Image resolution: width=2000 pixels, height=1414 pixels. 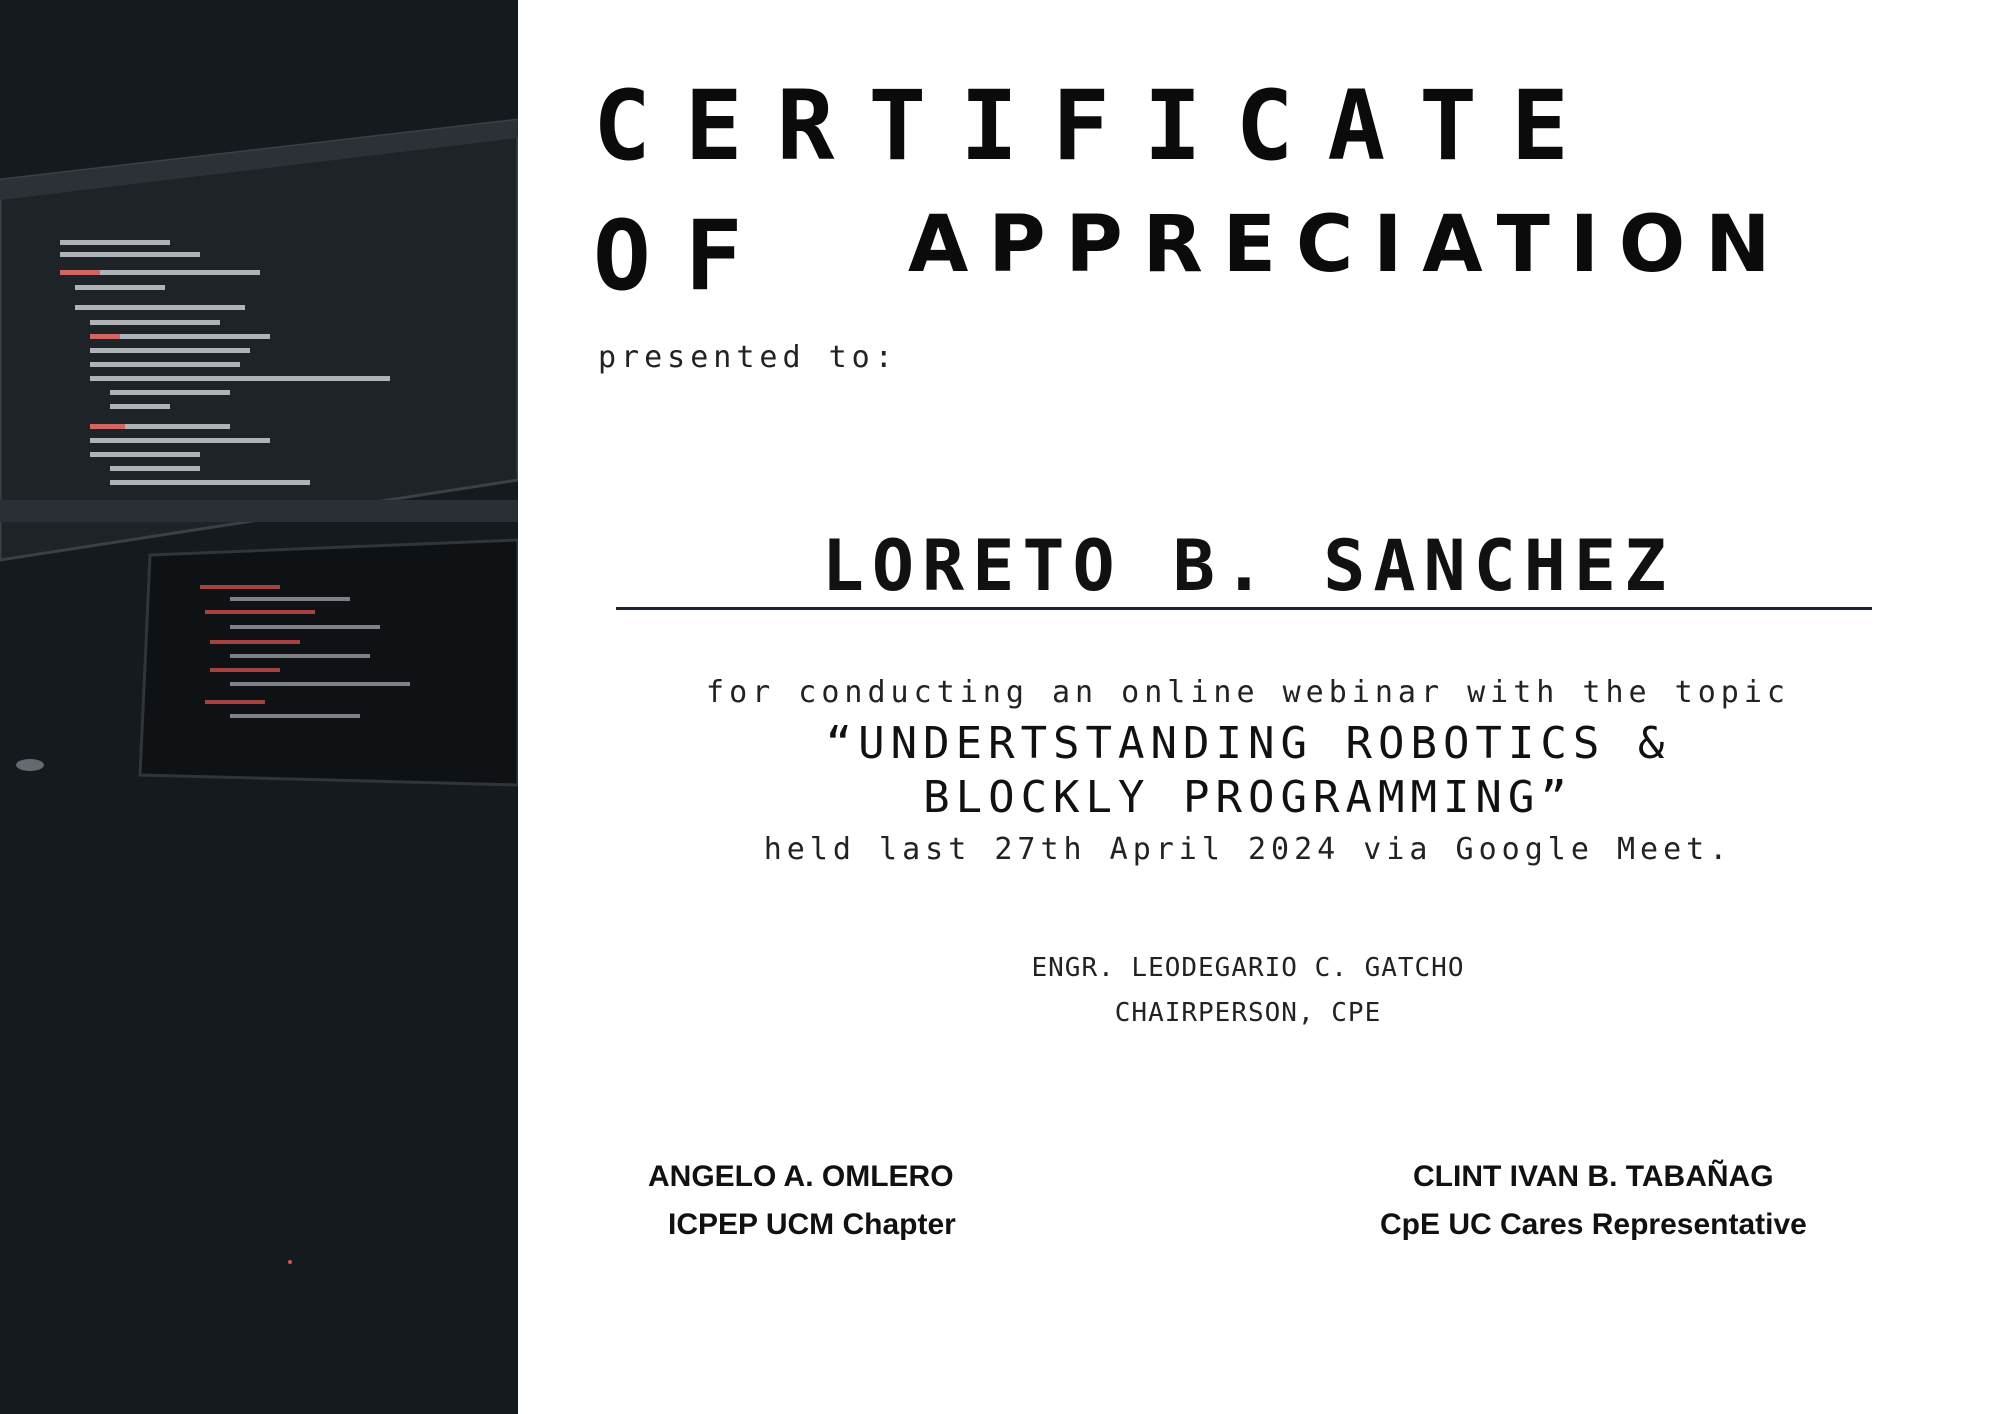 I want to click on topic-line-2: BLOCKLY PROGRAMMING”, so click(x=1248, y=797).